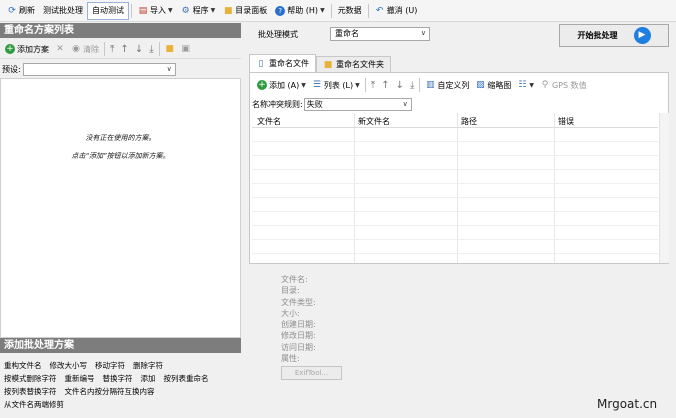 The height and width of the screenshot is (418, 676). I want to click on ops-row: 从文件名两端修剪, so click(120, 404).